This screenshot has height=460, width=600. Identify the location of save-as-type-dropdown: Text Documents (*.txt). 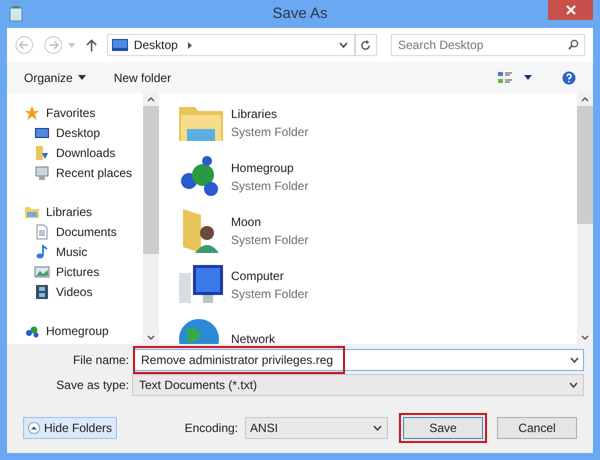
(358, 385).